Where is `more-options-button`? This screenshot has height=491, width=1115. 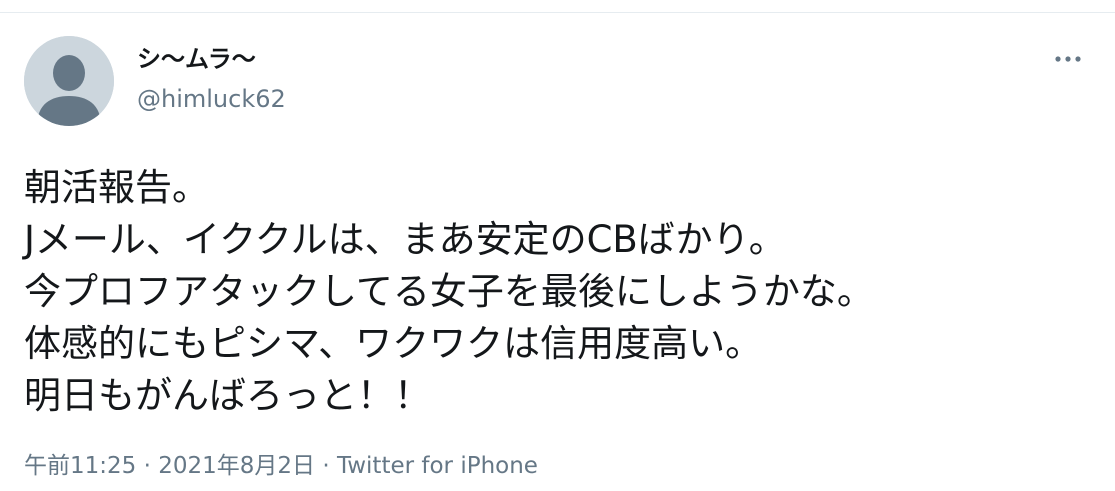
more-options-button is located at coordinates (1068, 59).